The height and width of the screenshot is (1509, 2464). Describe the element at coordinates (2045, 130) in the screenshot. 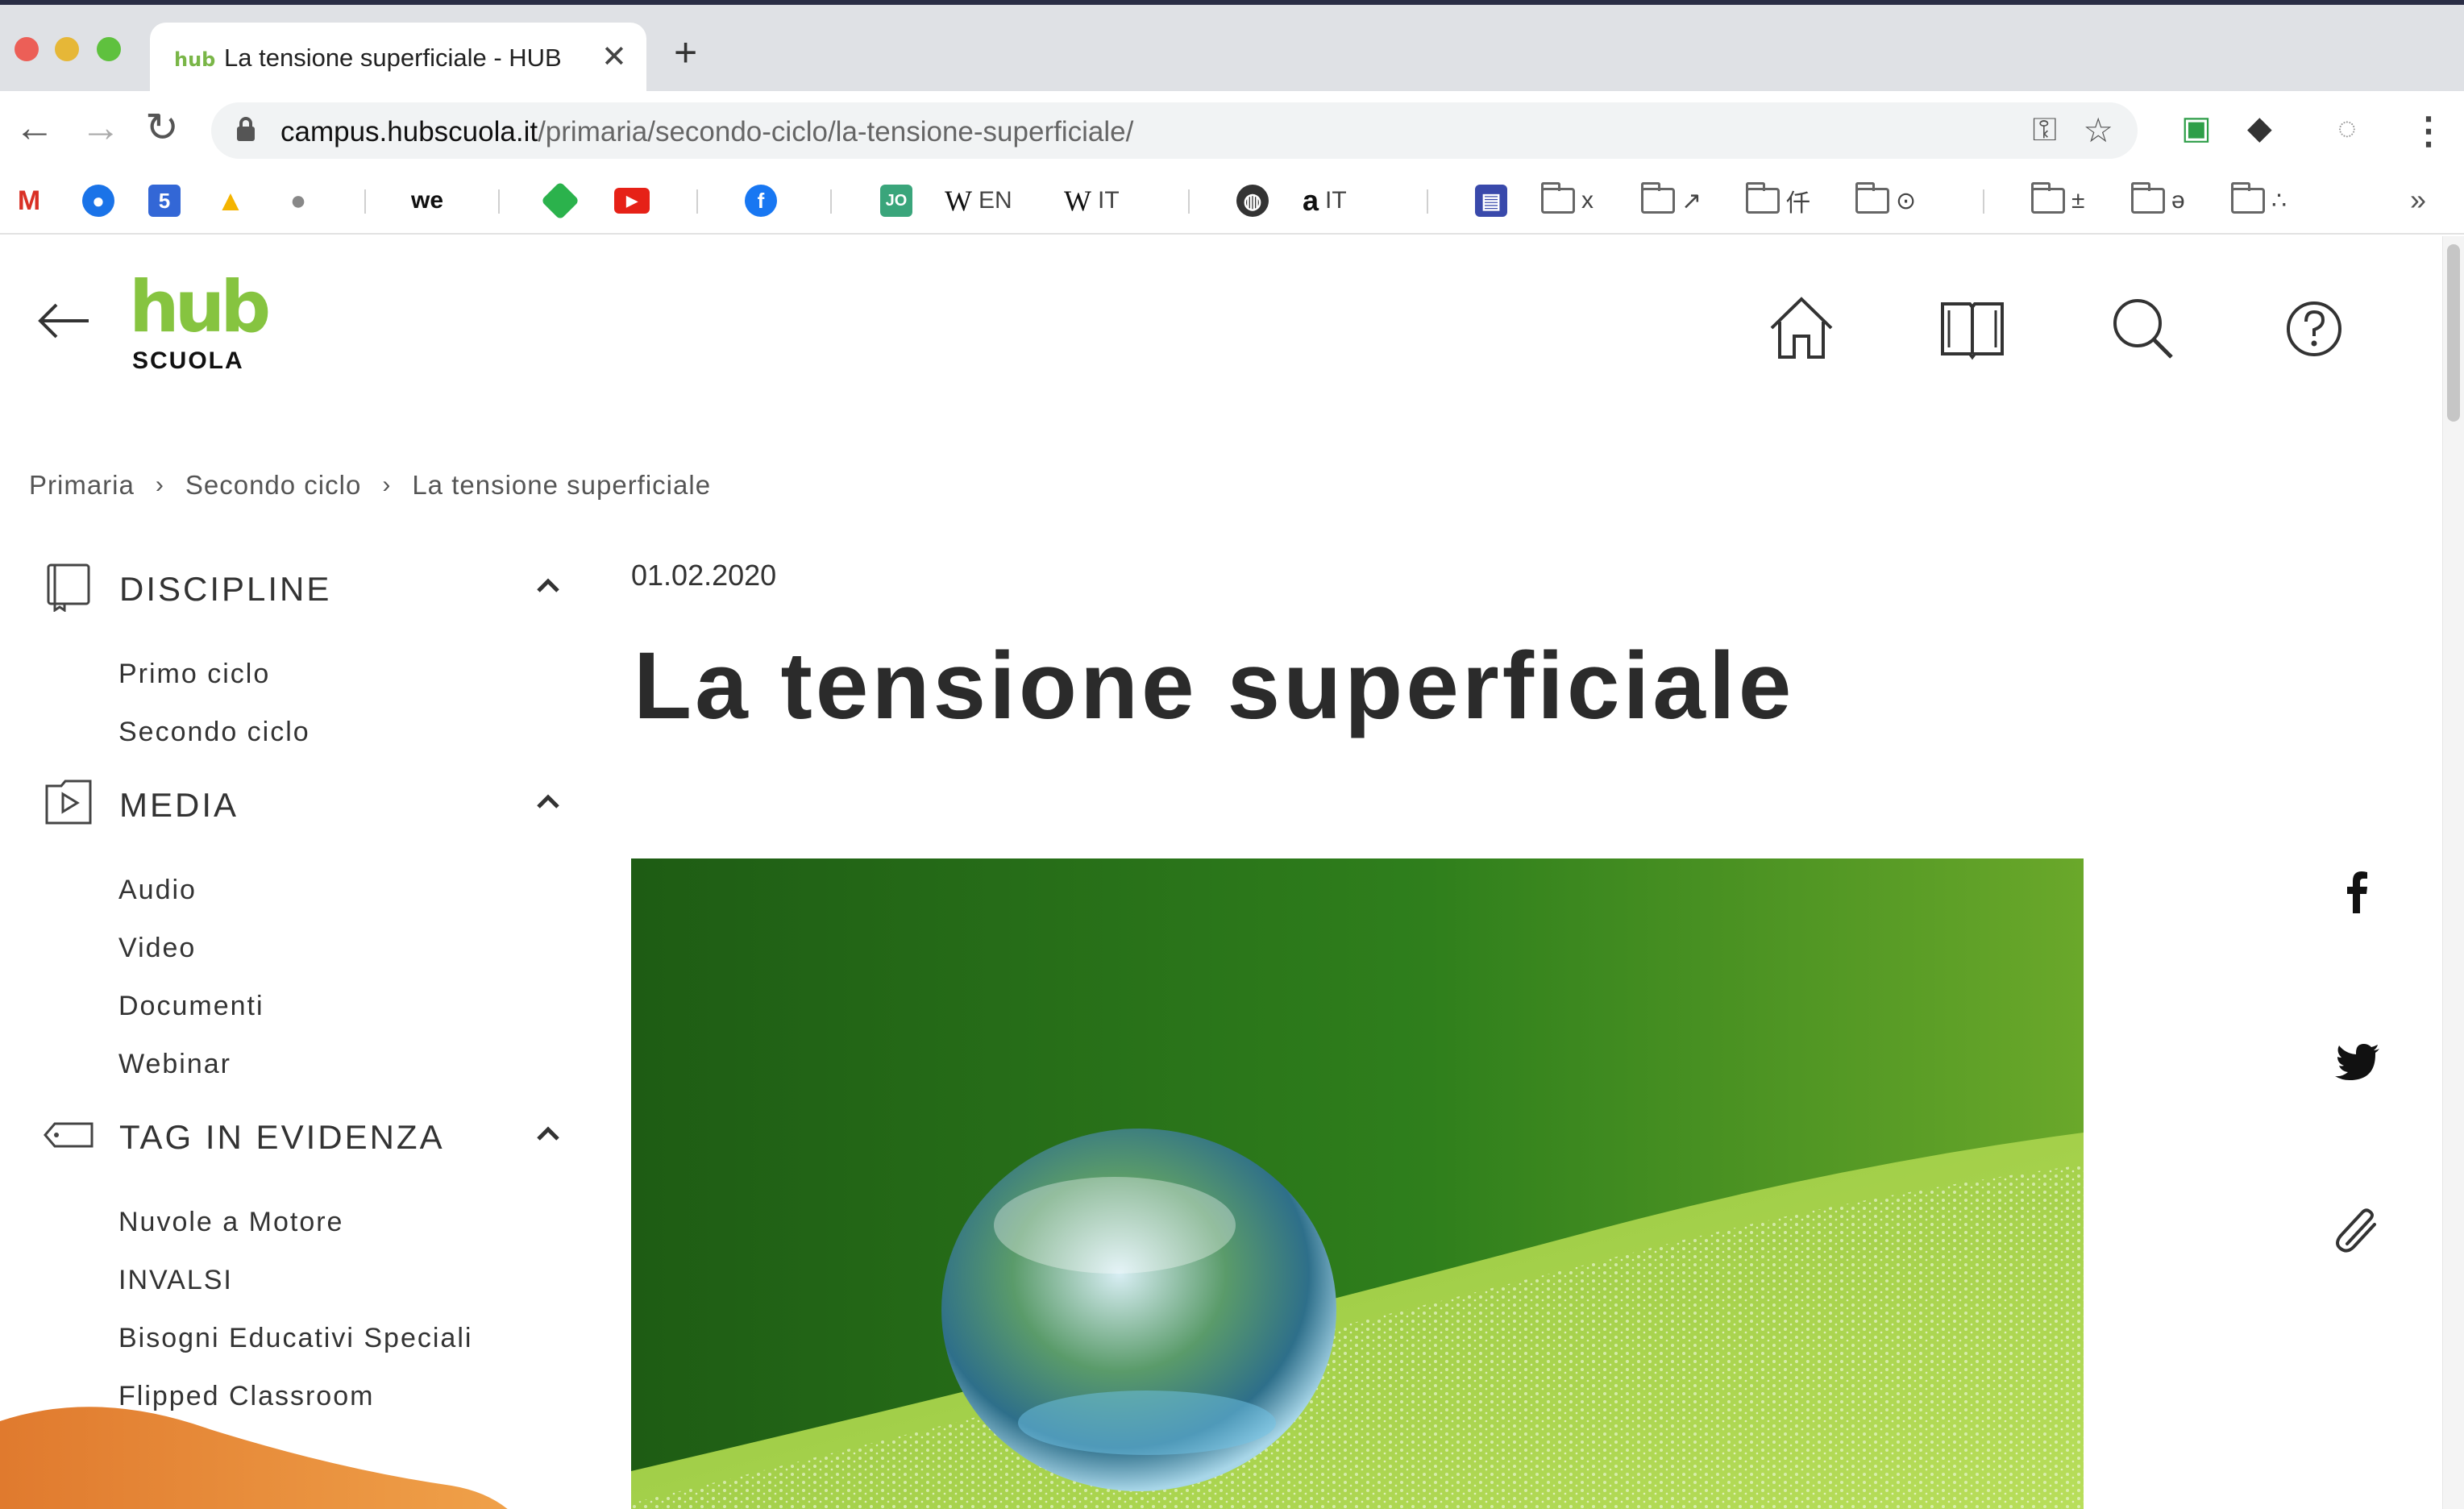

I see `key-icon: ⚿` at that location.